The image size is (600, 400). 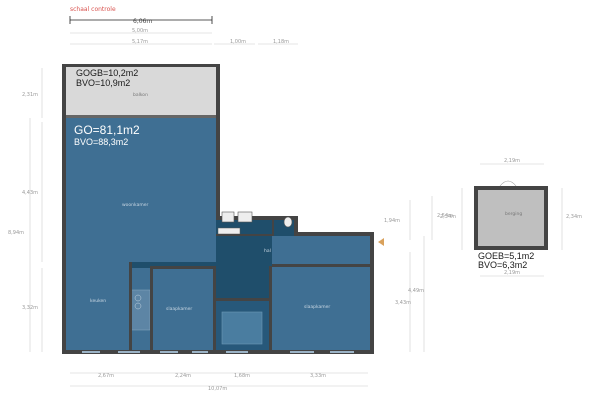 I want to click on dim-right-r3: 4,49m, so click(x=416, y=291).